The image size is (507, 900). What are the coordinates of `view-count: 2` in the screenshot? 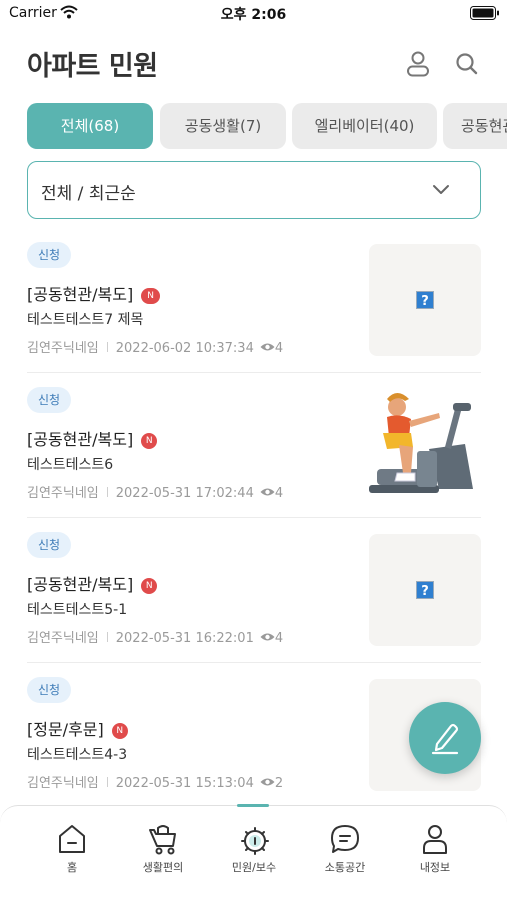 It's located at (279, 783).